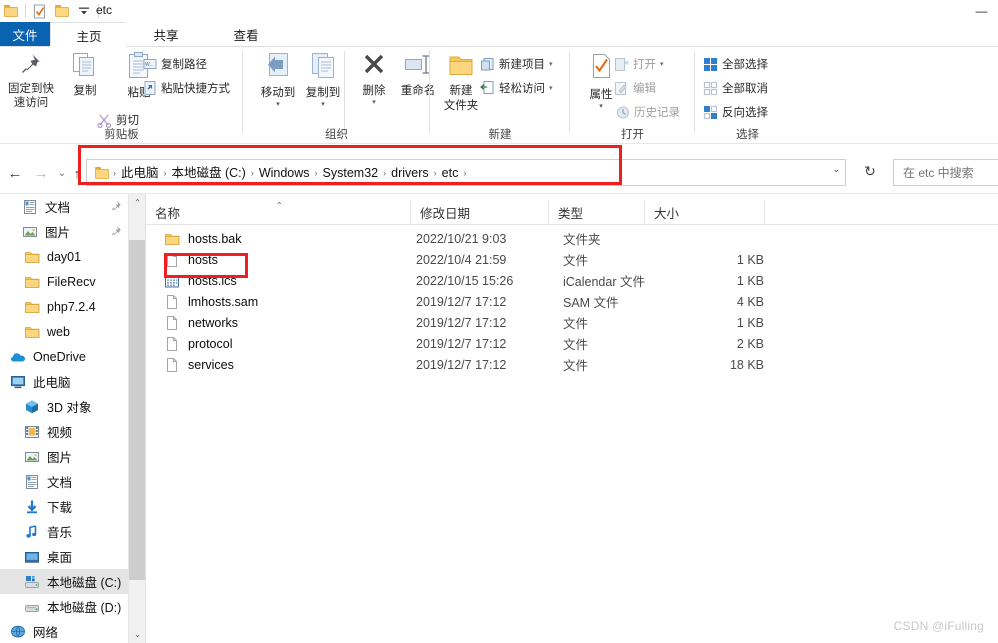 This screenshot has width=998, height=643. What do you see at coordinates (323, 104) in the screenshot?
I see `copy-to-caret-icon: ▾` at bounding box center [323, 104].